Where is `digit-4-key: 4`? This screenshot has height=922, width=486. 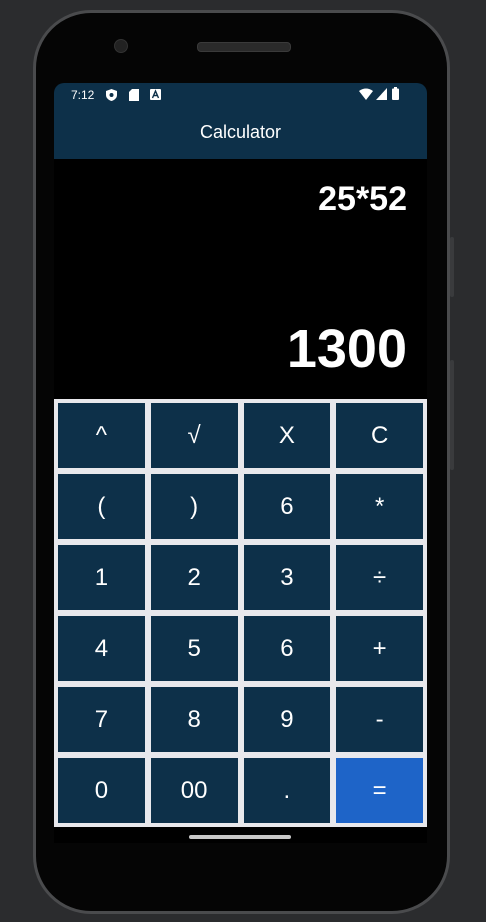
digit-4-key: 4 is located at coordinates (101, 648).